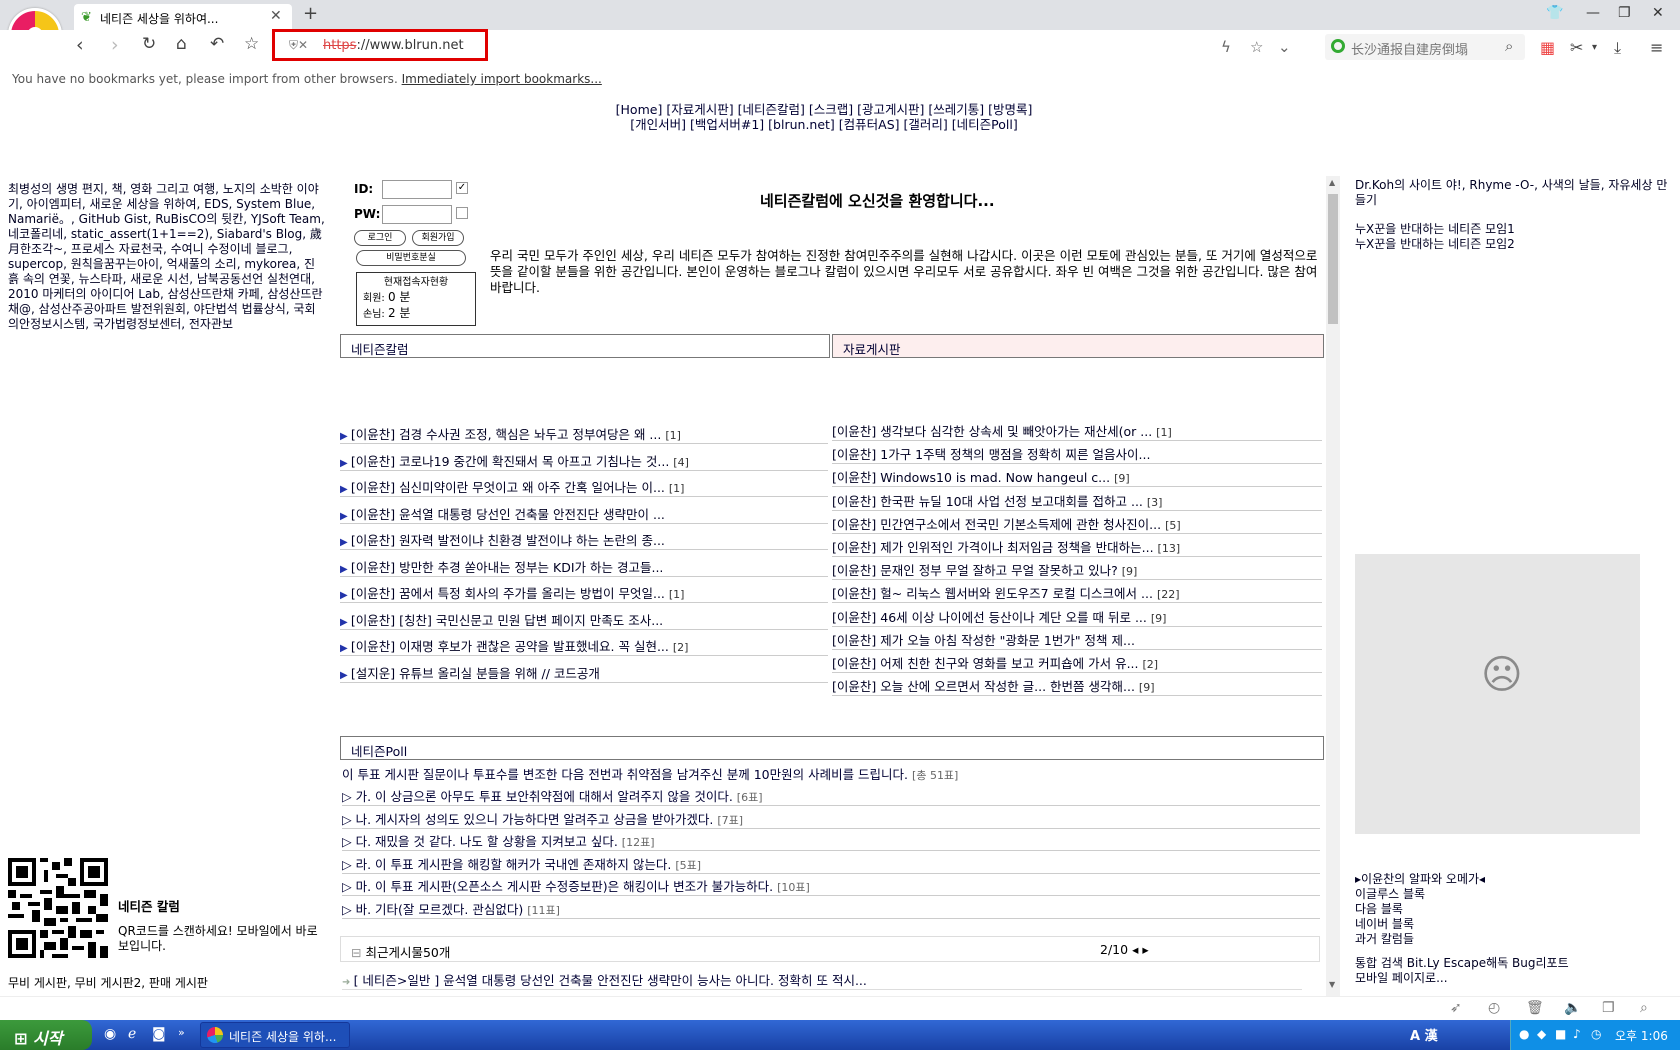 This screenshot has height=1050, width=1680. Describe the element at coordinates (1547, 47) in the screenshot. I see `apps-grid-icon: ▦` at that location.